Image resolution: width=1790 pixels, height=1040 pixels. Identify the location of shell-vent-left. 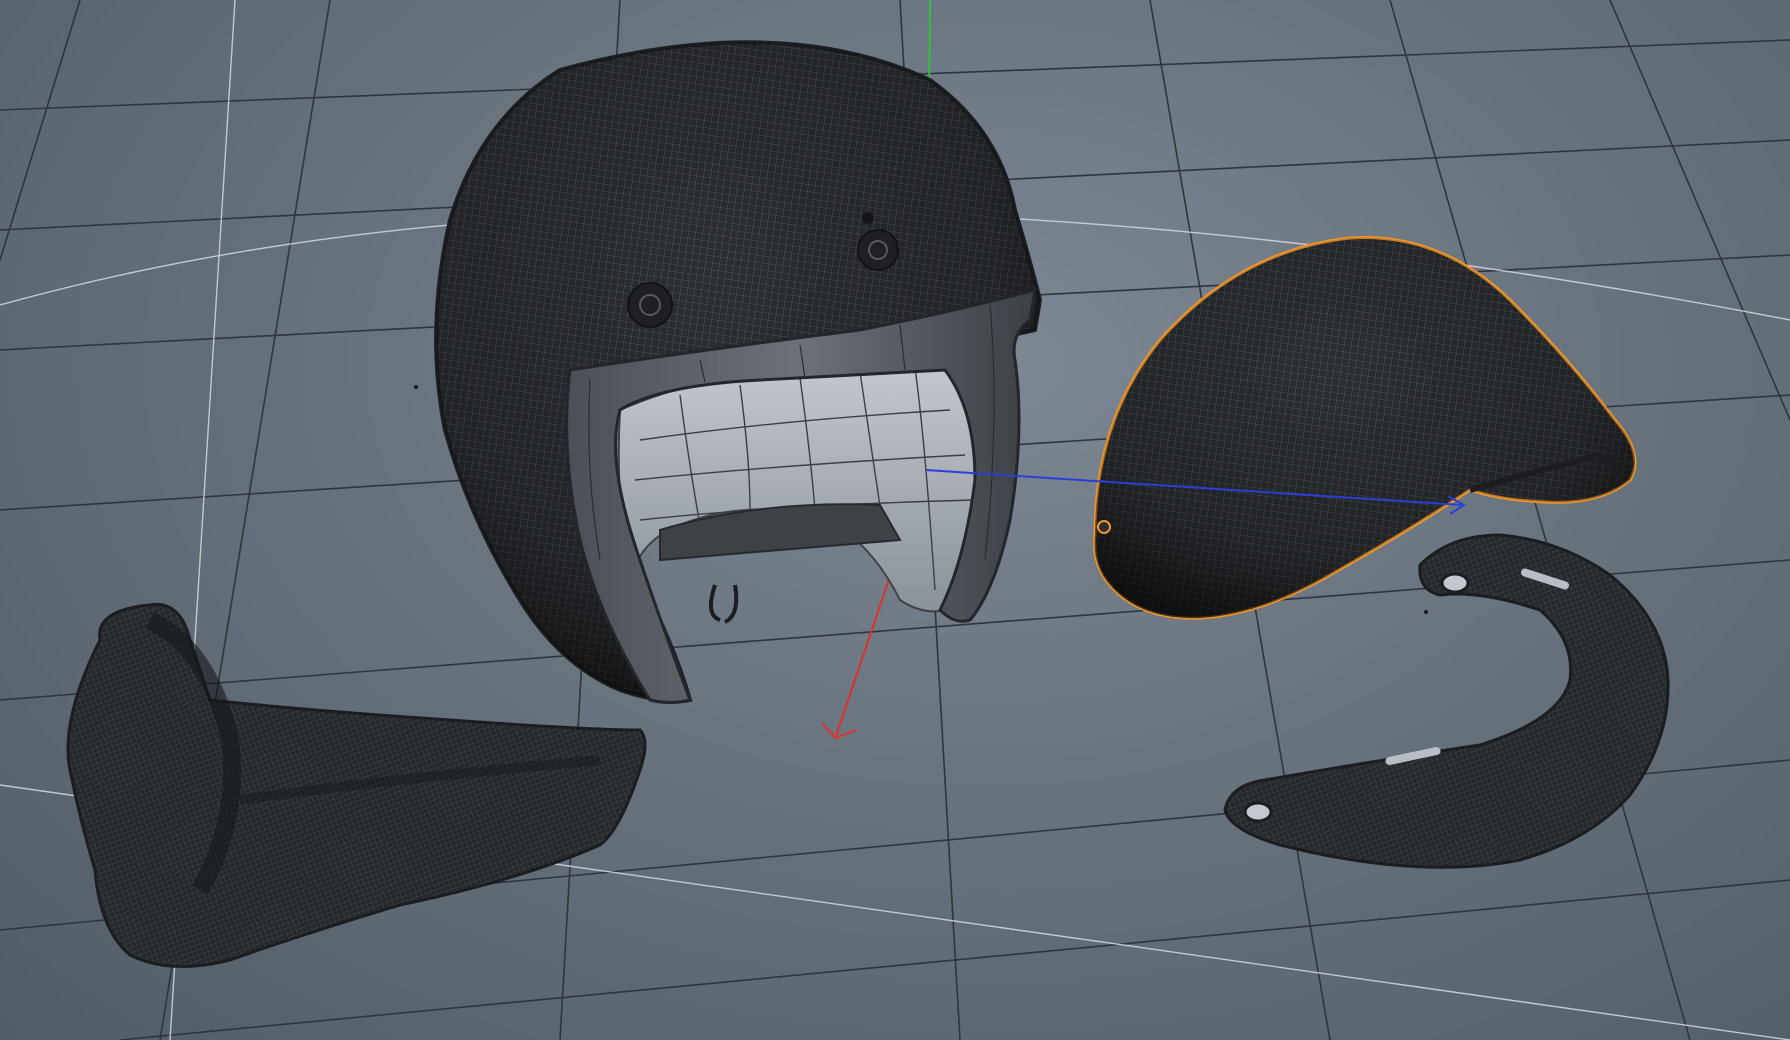
(650, 305).